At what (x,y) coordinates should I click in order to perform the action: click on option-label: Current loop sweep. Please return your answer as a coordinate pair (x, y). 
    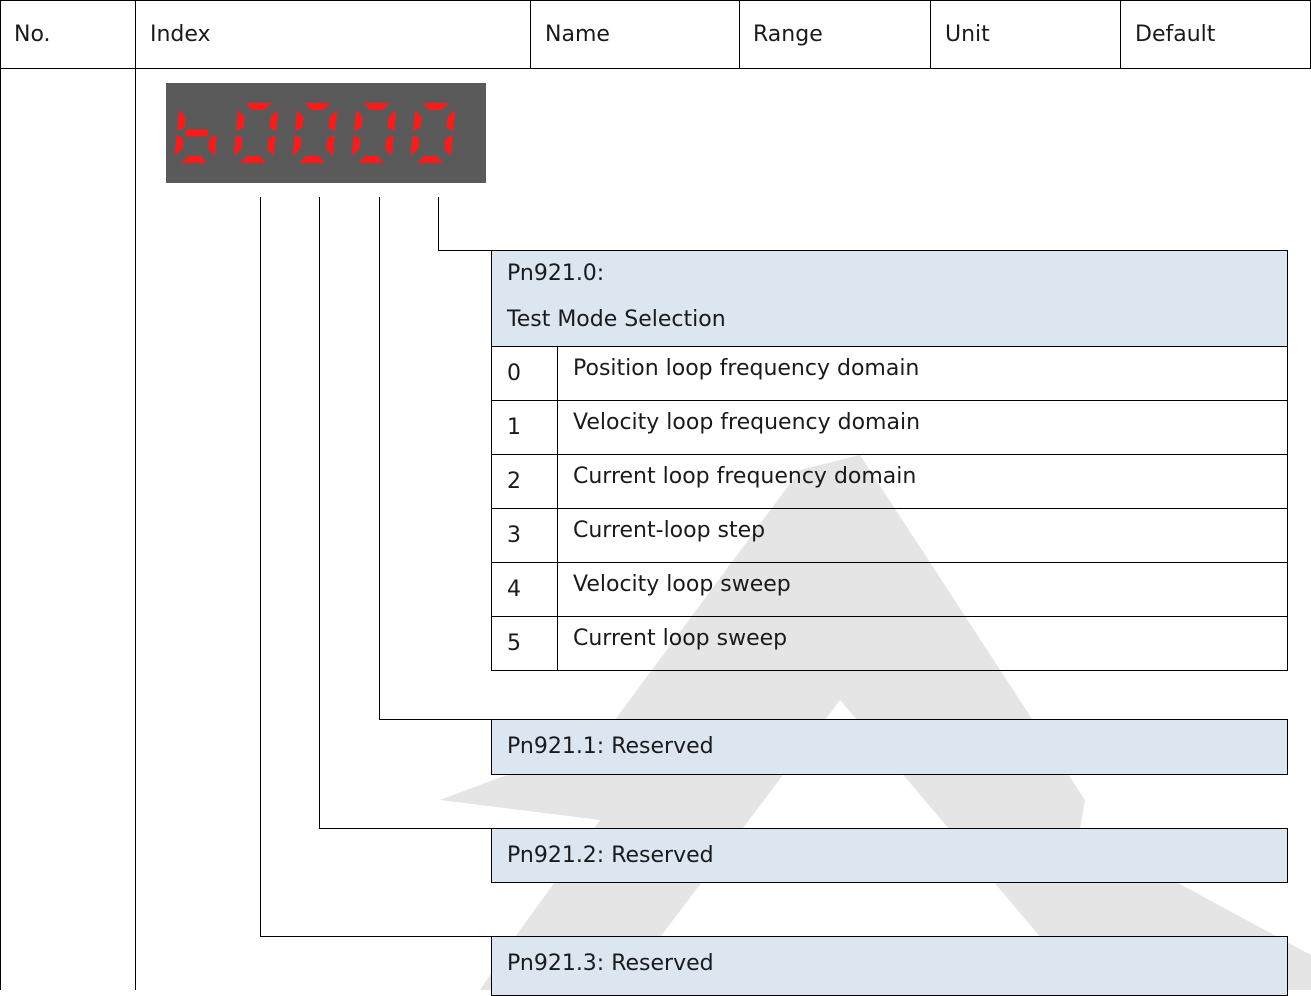
    Looking at the image, I should click on (680, 638).